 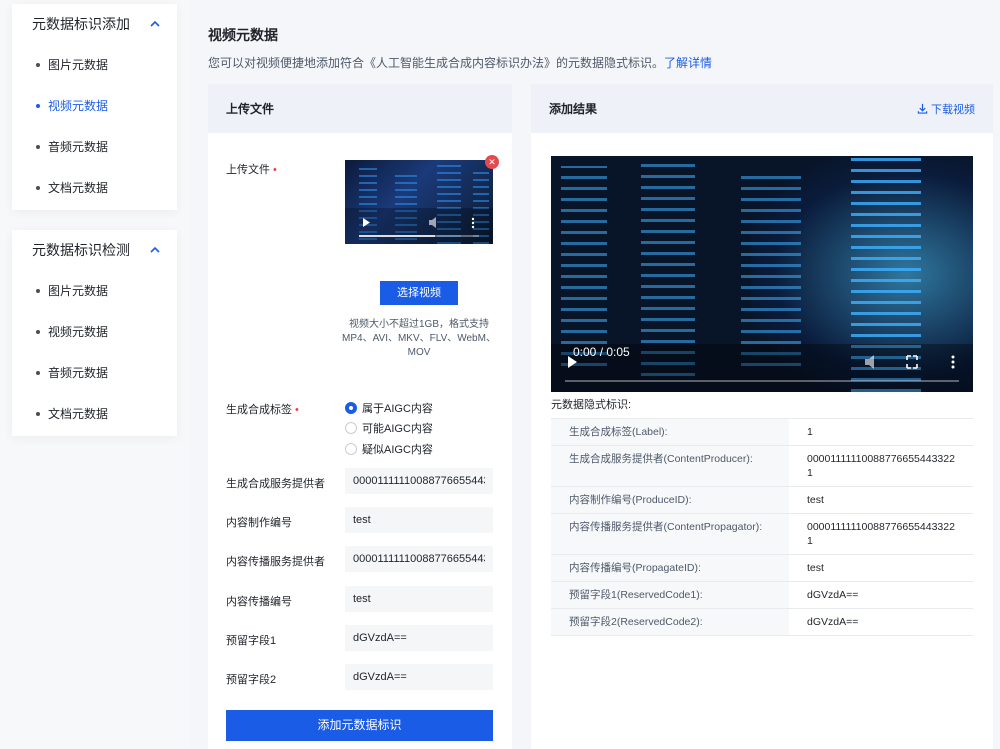 I want to click on field-label: 内容制作编号, so click(x=259, y=523).